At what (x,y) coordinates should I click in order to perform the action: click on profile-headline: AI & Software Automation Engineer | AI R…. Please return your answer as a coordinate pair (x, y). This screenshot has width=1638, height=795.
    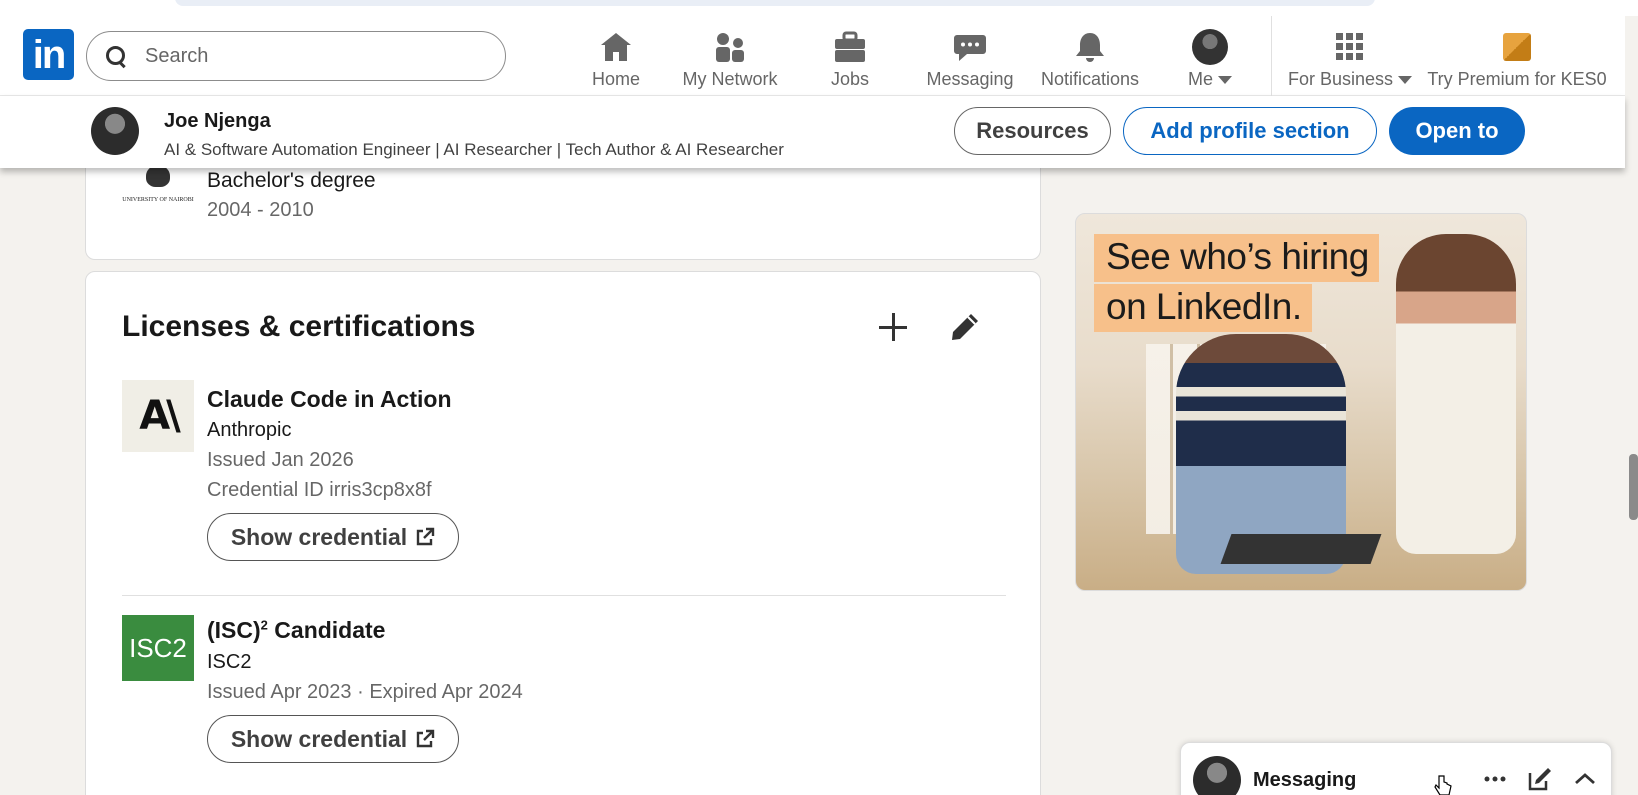
    Looking at the image, I should click on (474, 149).